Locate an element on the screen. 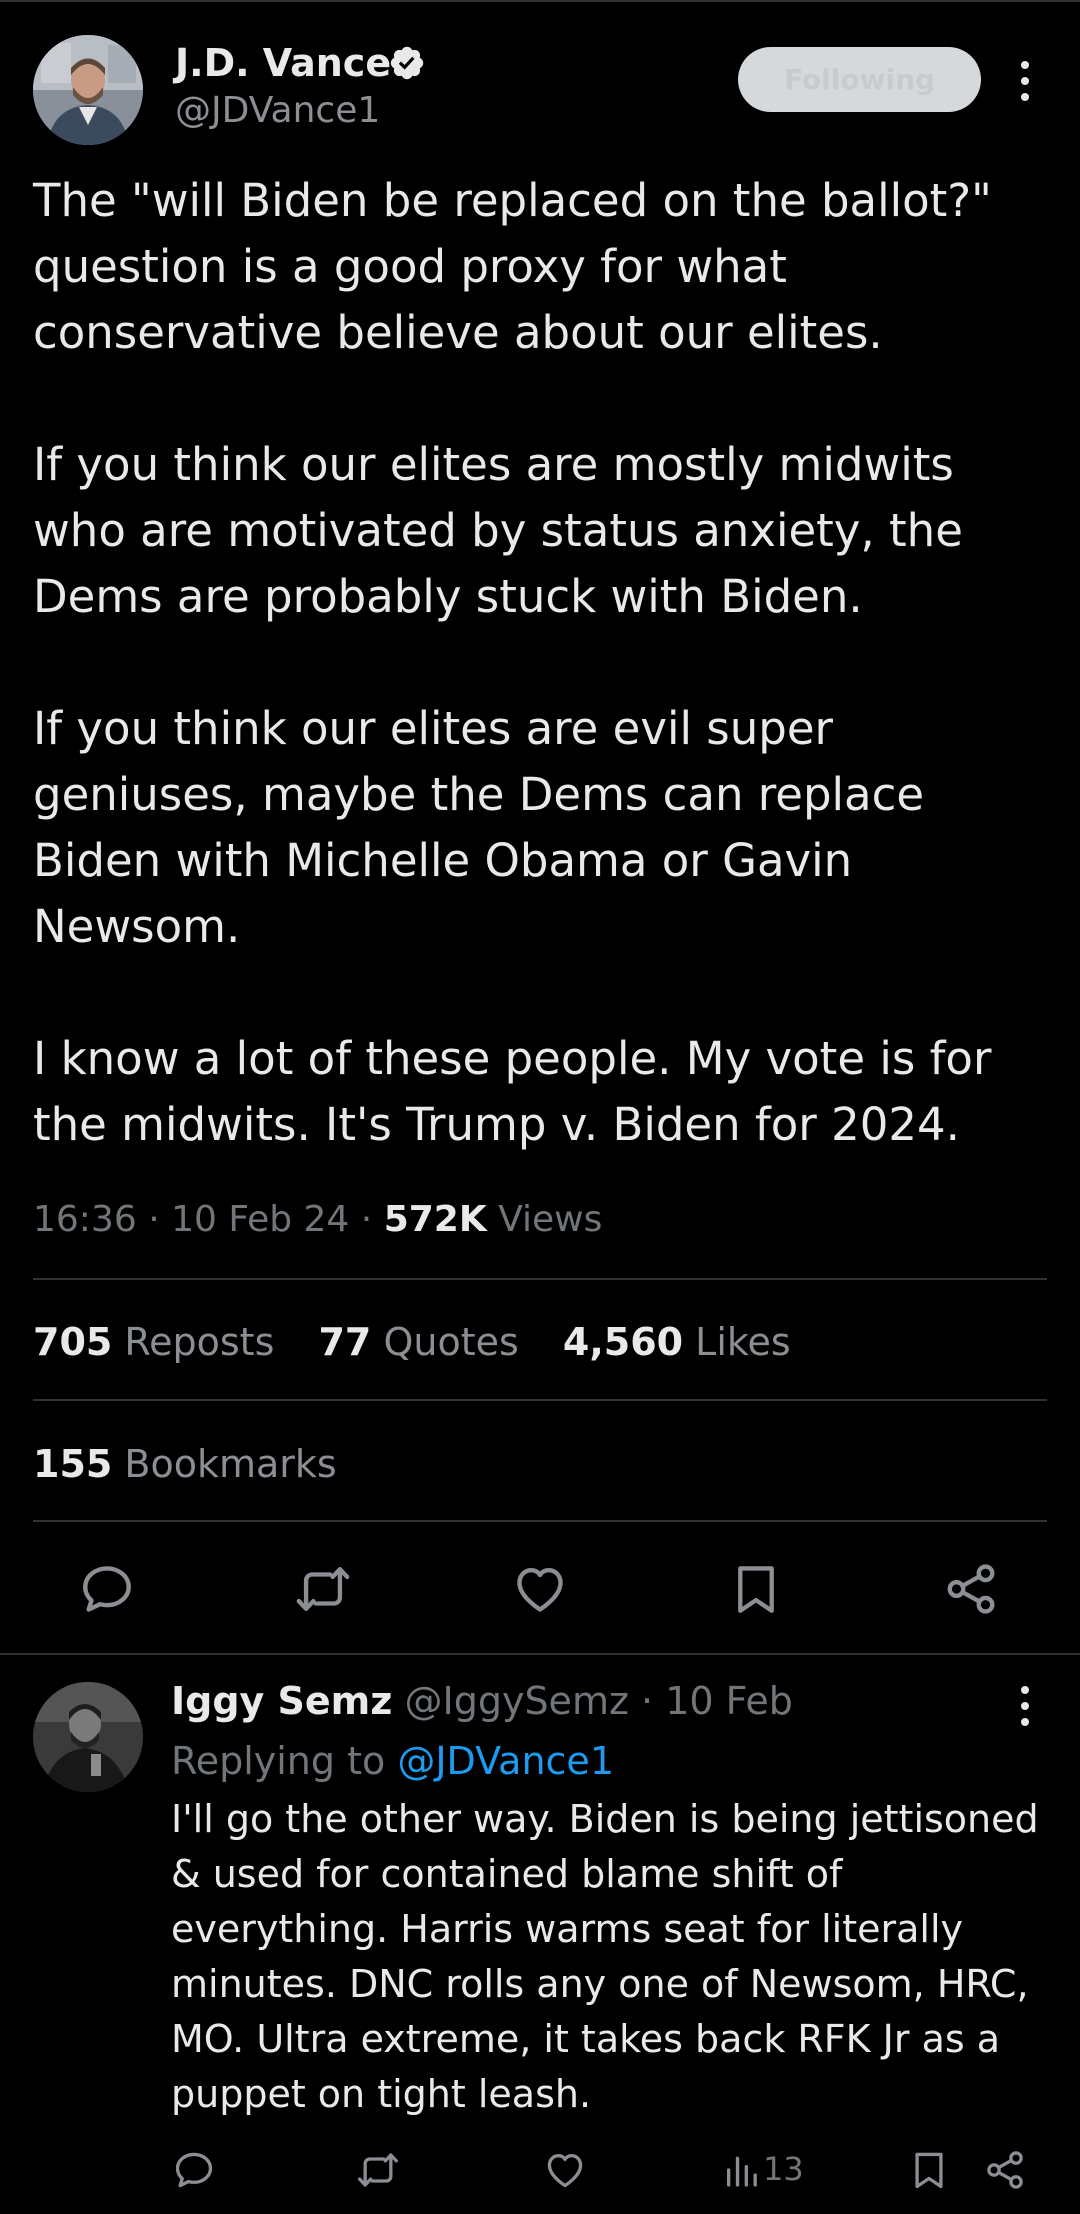 The image size is (1080, 2214). views-icon is located at coordinates (742, 2170).